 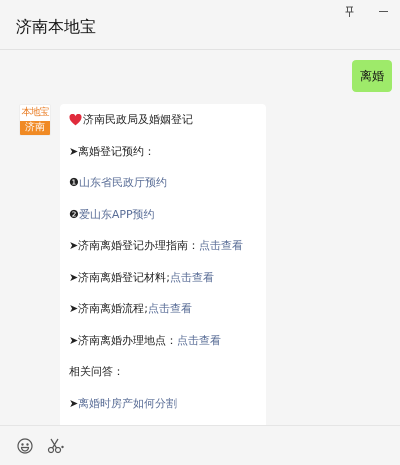 I want to click on link: 爱山东APP预约, so click(x=116, y=215).